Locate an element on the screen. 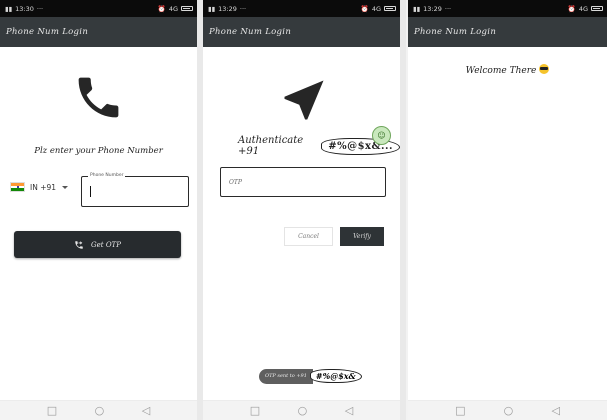 The height and width of the screenshot is (420, 607). country-picker: IN +91 is located at coordinates (39, 187).